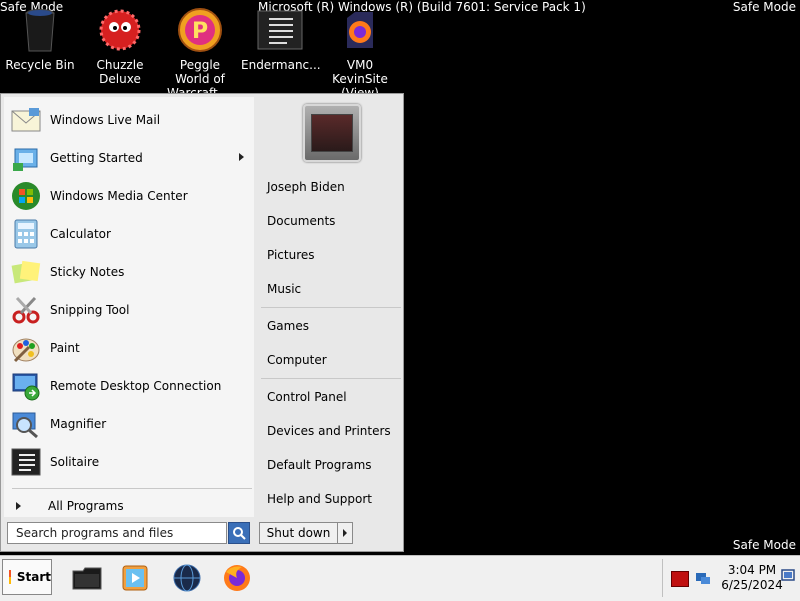 This screenshot has height=601, width=800. I want to click on safe-mode-label-top-right: Safe Mode, so click(764, 7).